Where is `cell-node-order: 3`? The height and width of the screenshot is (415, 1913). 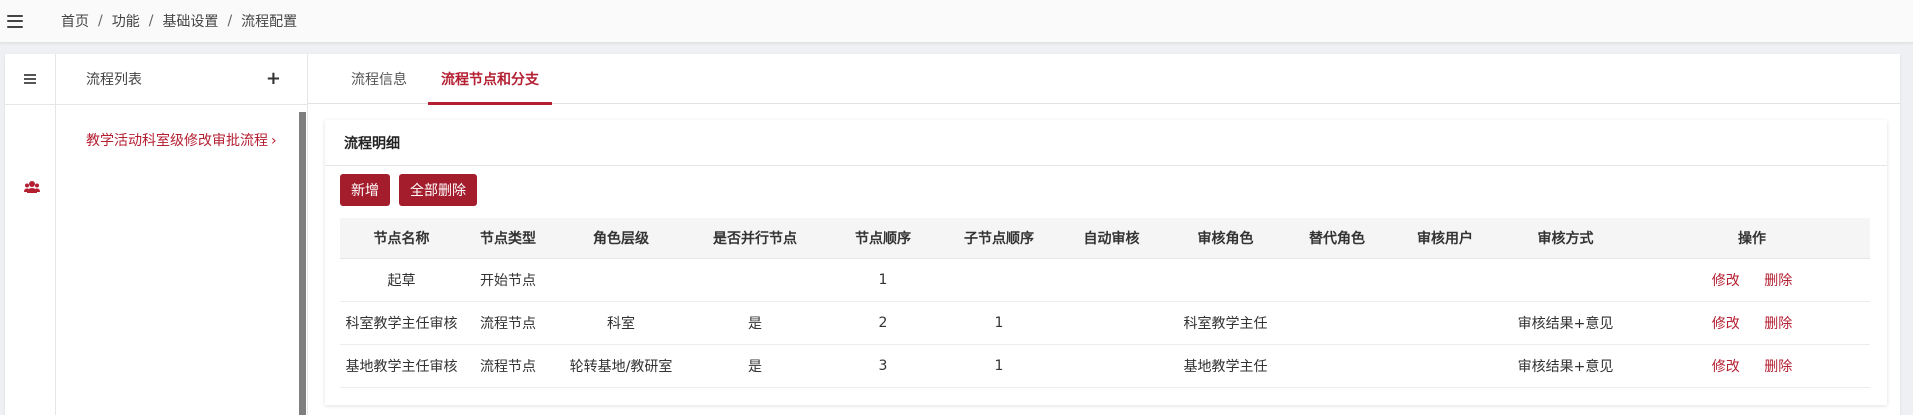 cell-node-order: 3 is located at coordinates (883, 366).